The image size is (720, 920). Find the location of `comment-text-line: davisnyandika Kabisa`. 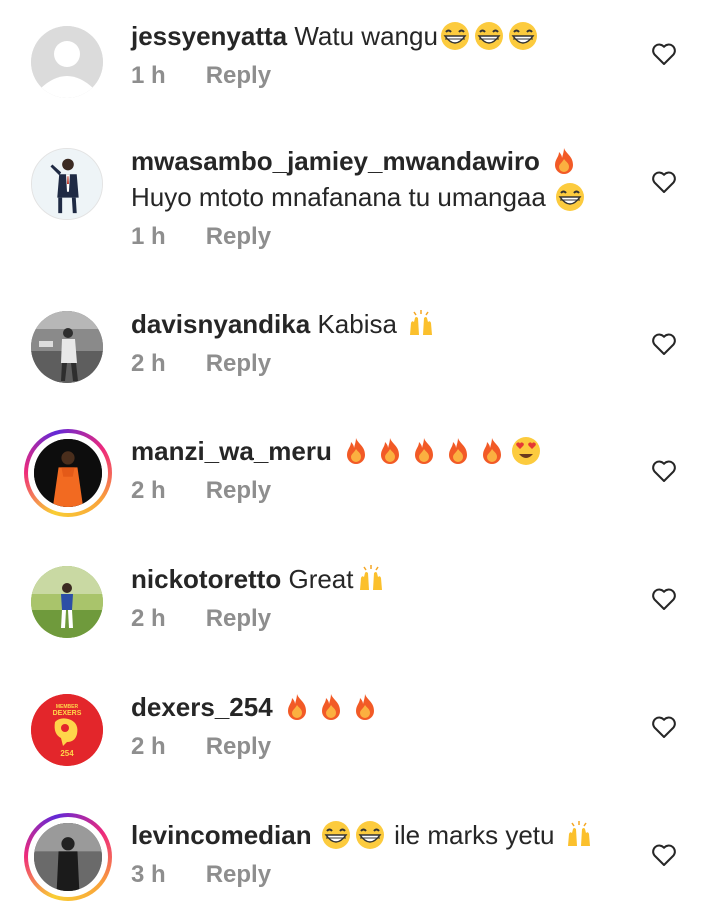

comment-text-line: davisnyandika Kabisa is located at coordinates (381, 324).